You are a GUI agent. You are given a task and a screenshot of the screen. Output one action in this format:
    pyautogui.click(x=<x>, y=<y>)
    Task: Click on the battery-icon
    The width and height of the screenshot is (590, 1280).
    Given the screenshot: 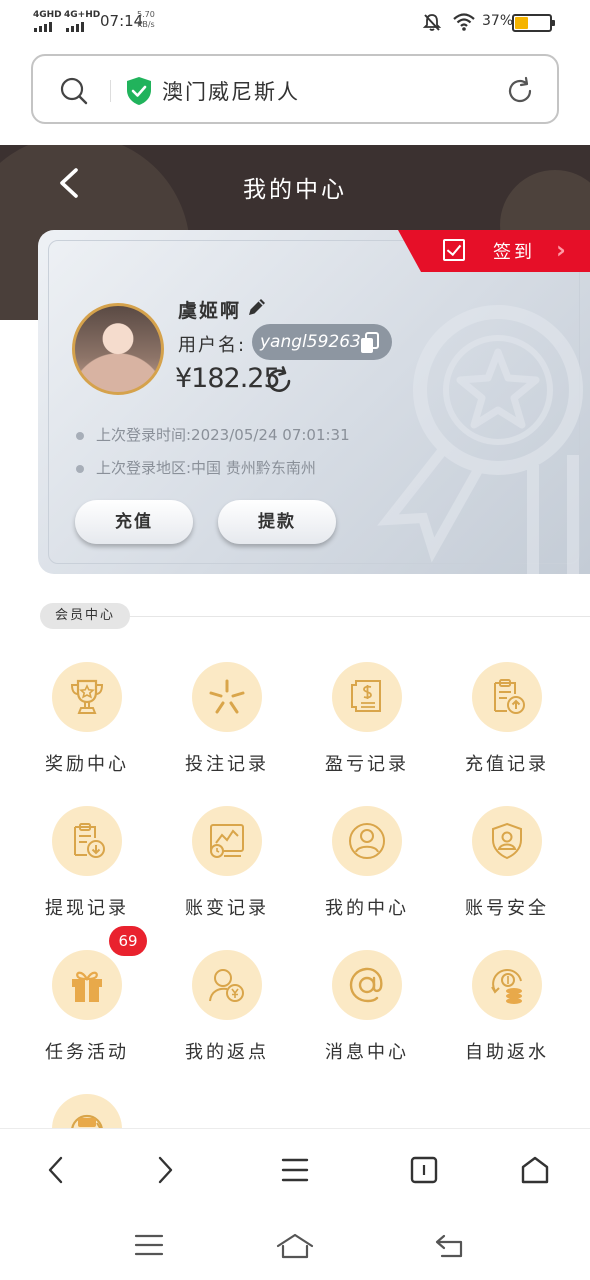 What is the action you would take?
    pyautogui.click(x=533, y=23)
    